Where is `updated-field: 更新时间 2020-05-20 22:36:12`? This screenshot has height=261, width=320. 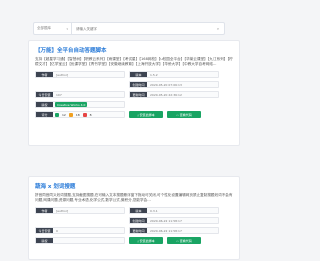
updated-field: 更新时间 2020-05-20 22:36:12 is located at coordinates (174, 95).